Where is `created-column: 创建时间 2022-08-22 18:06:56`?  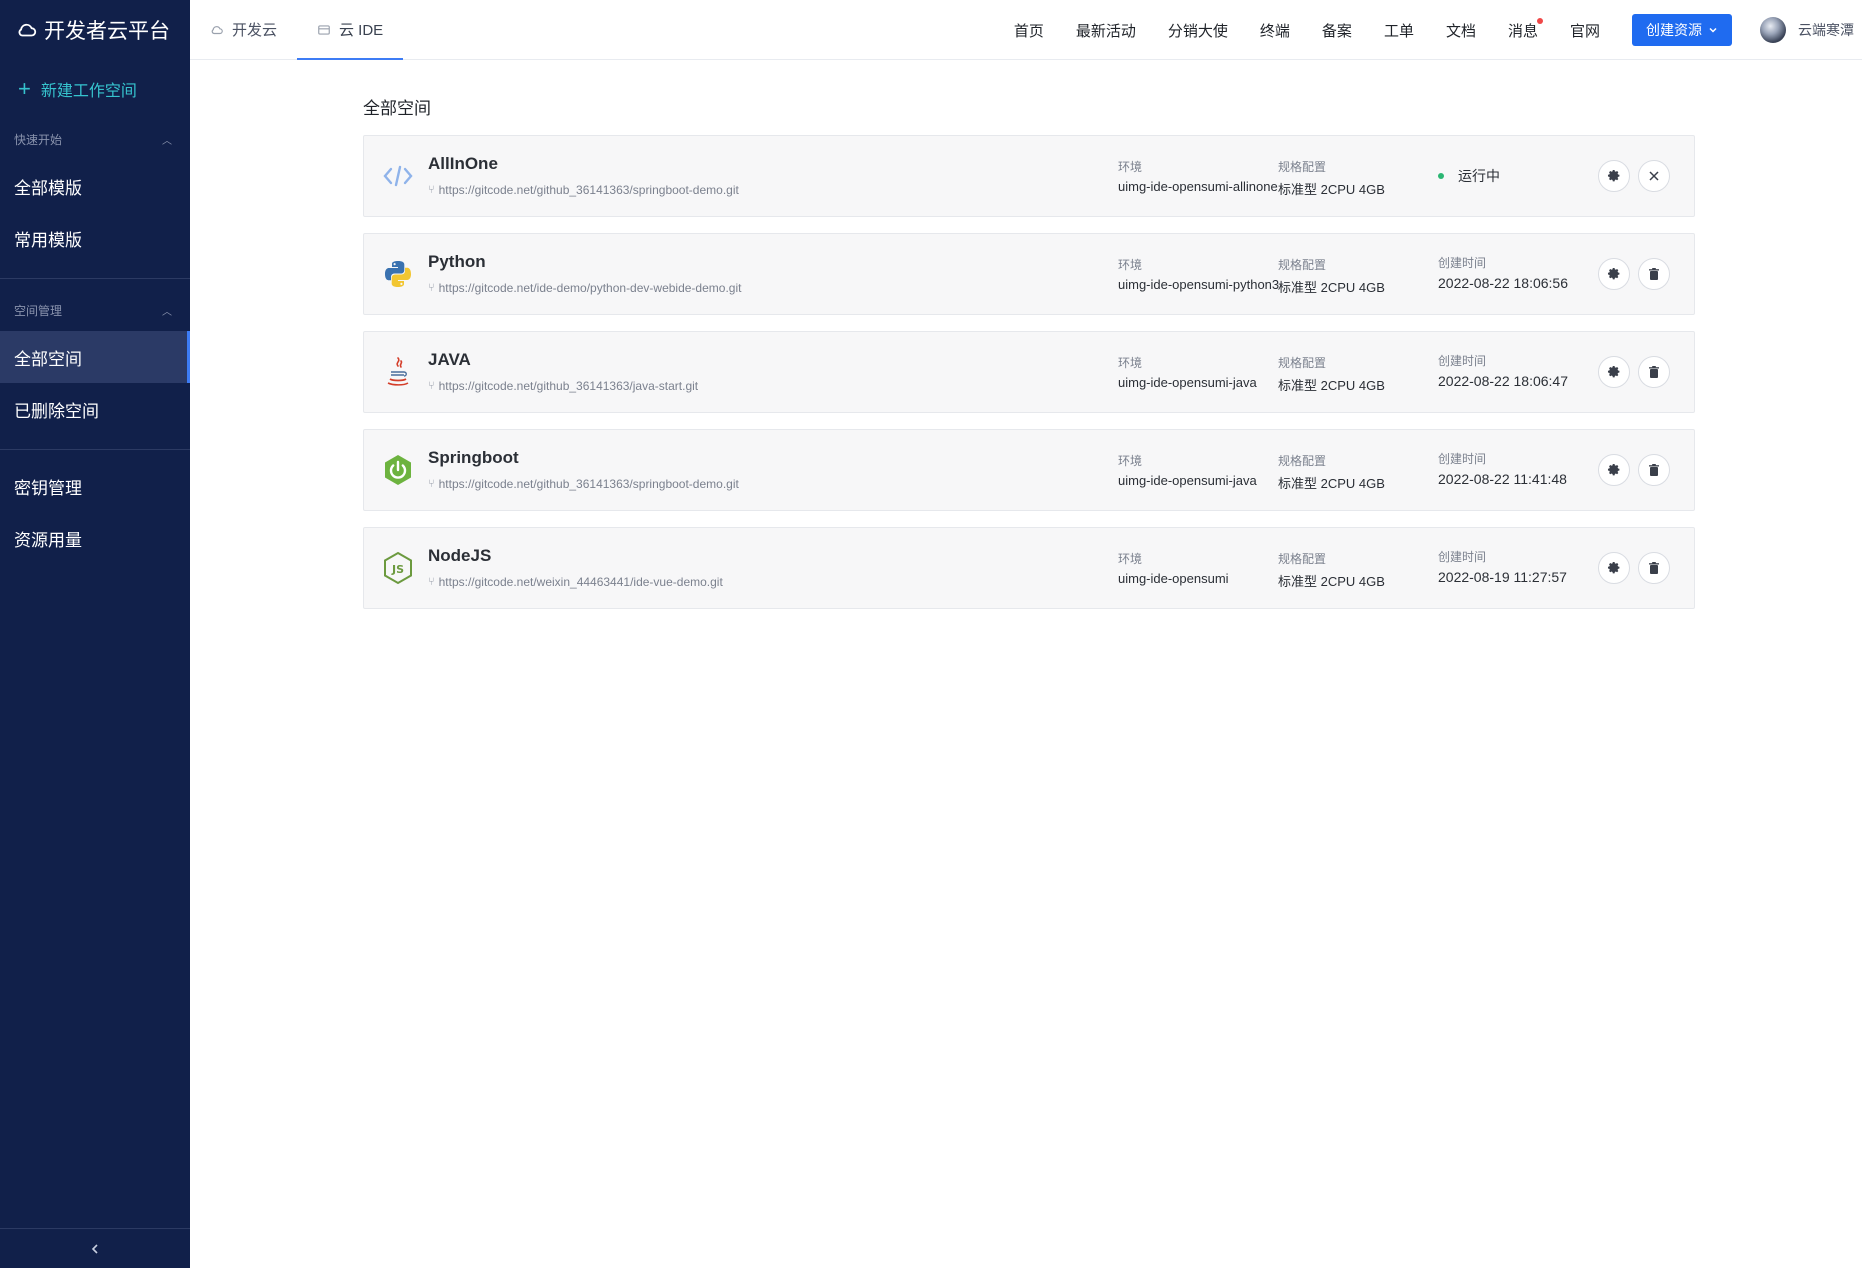 created-column: 创建时间 2022-08-22 18:06:56 is located at coordinates (1503, 272).